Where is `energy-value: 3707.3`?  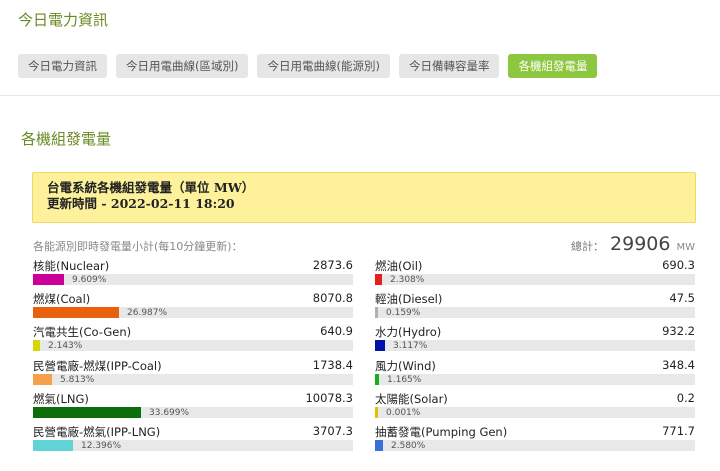 energy-value: 3707.3 is located at coordinates (332, 430).